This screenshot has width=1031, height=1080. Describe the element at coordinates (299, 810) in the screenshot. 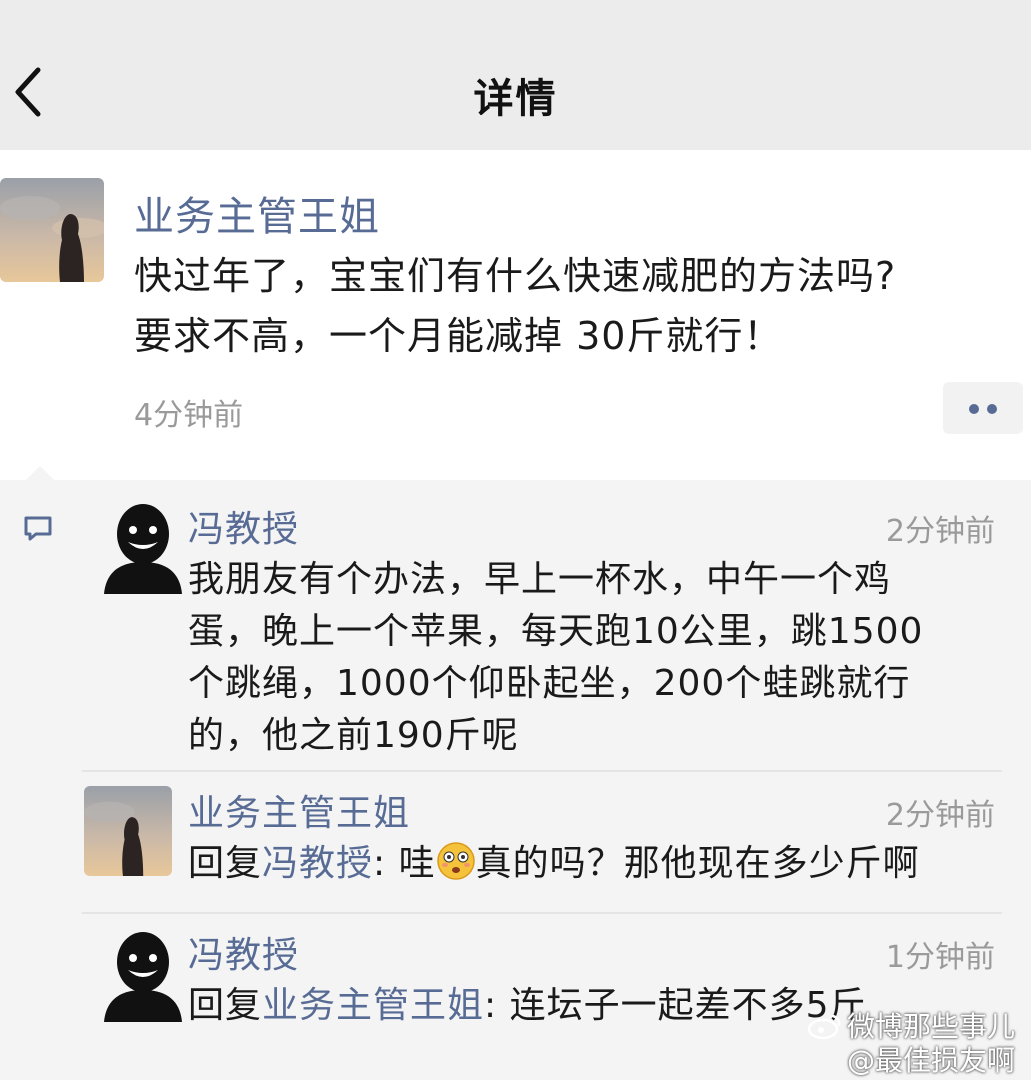

I see `comment-author: 业务主管王姐` at that location.